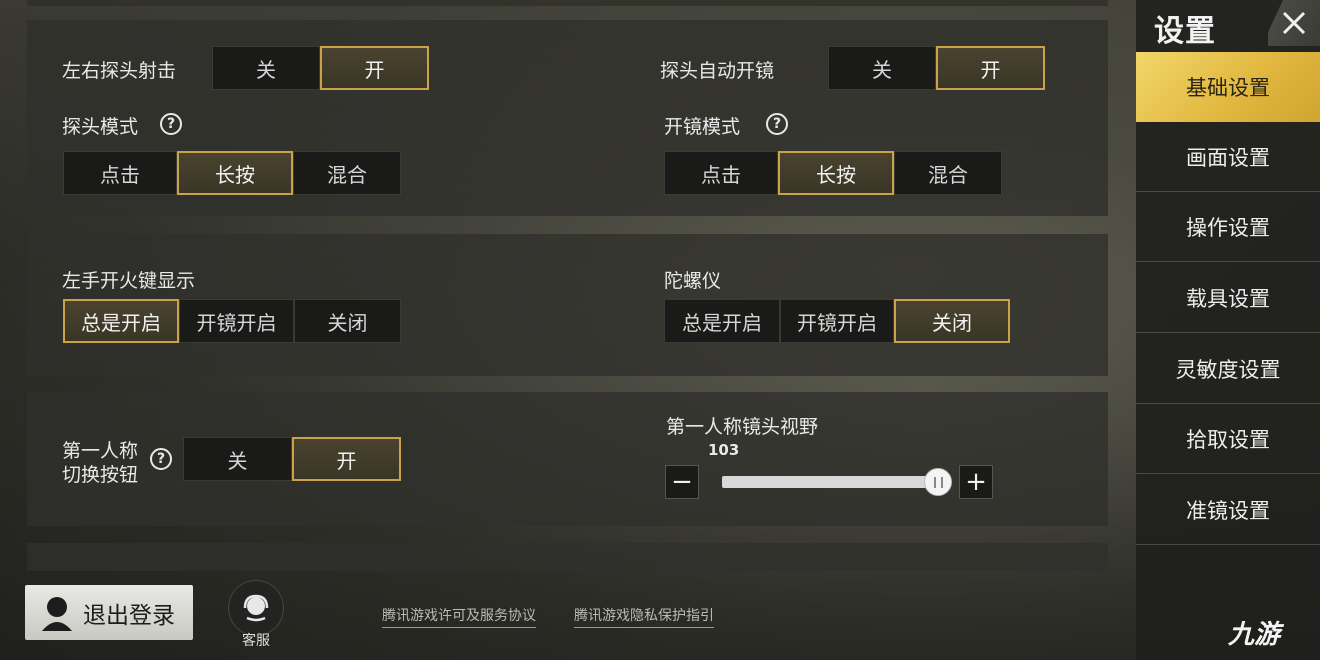 This screenshot has height=660, width=1320. What do you see at coordinates (882, 68) in the screenshot?
I see `peek-auto-scope-off: 关` at bounding box center [882, 68].